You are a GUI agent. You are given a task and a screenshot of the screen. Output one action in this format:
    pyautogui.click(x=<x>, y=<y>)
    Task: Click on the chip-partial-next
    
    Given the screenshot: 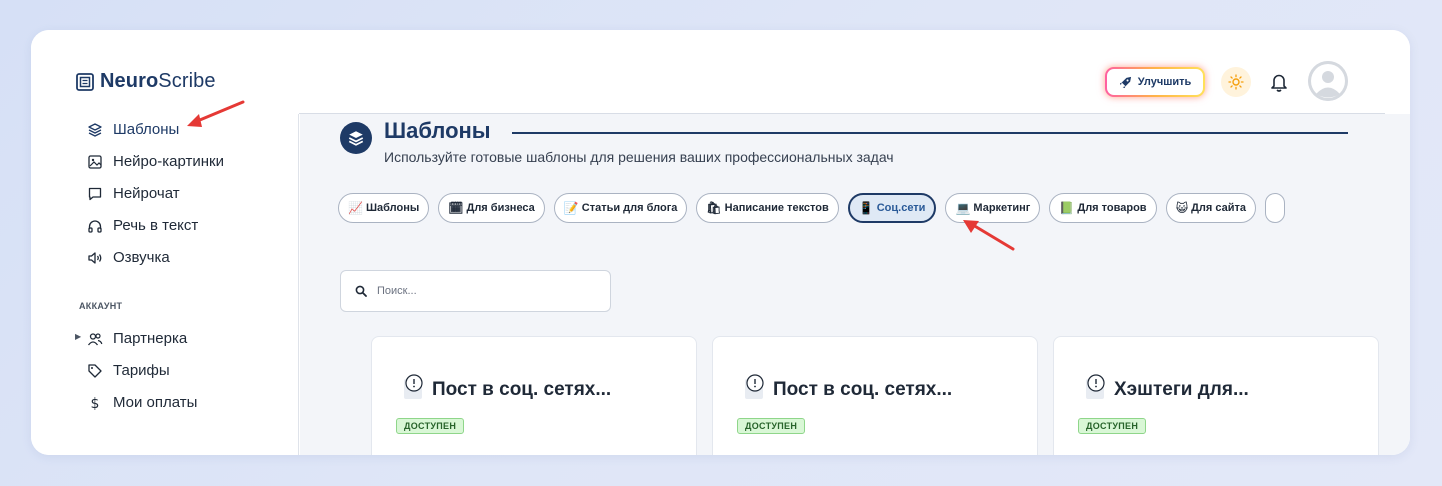 What is the action you would take?
    pyautogui.click(x=1275, y=208)
    